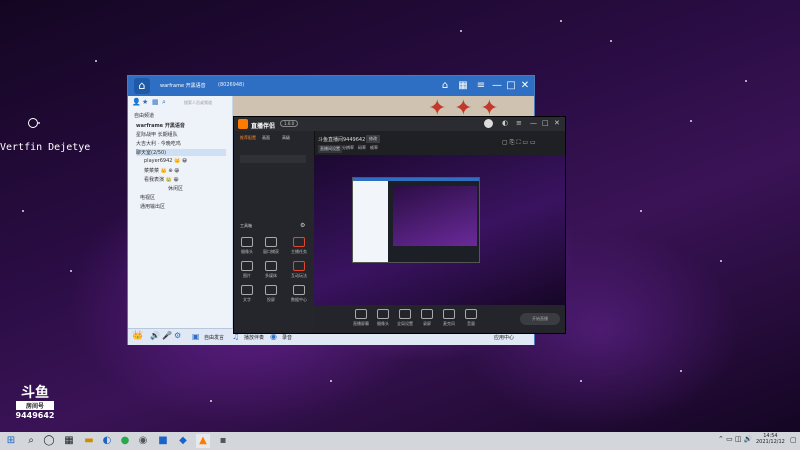 This screenshot has width=800, height=450. I want to click on nested-screen-preview, so click(416, 220).